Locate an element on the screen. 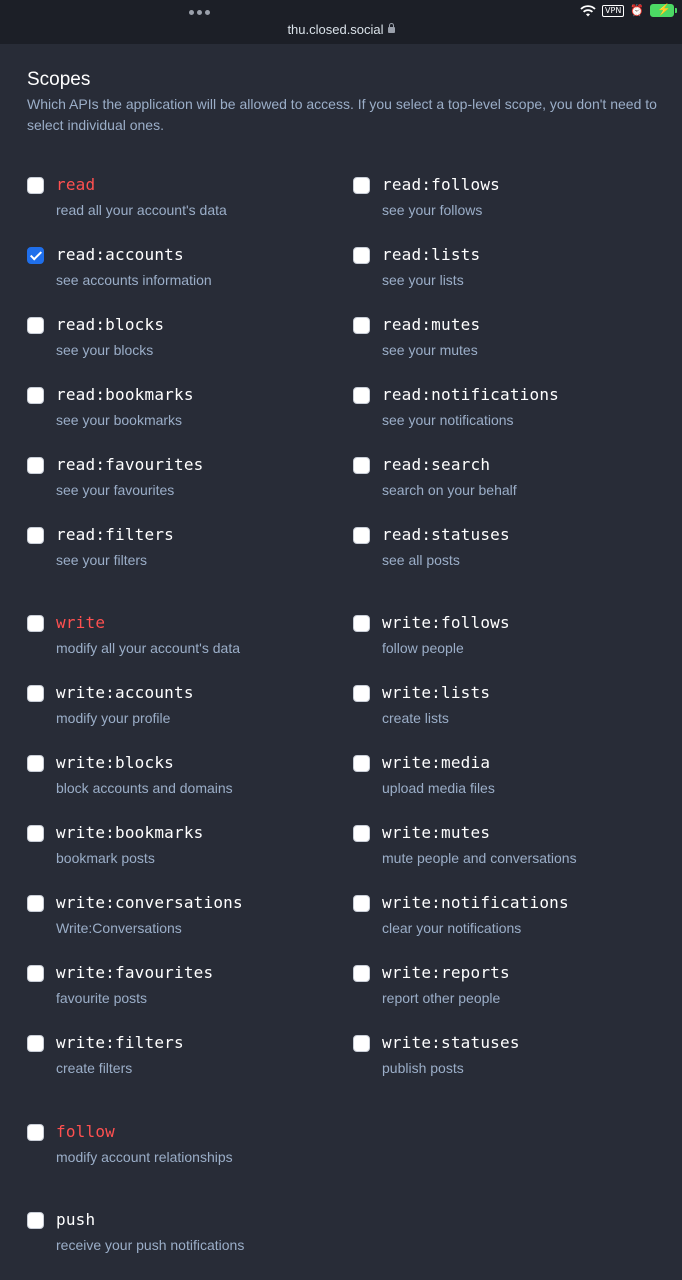 The image size is (682, 1280). scope-name: write:statuses is located at coordinates (451, 1042).